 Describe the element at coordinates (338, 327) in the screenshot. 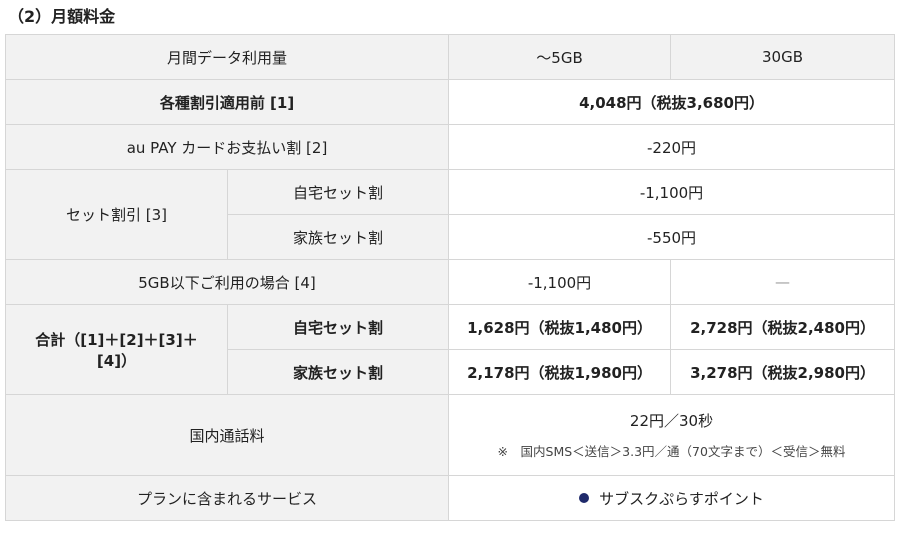

I see `total-home-label: 自宅セット割` at that location.